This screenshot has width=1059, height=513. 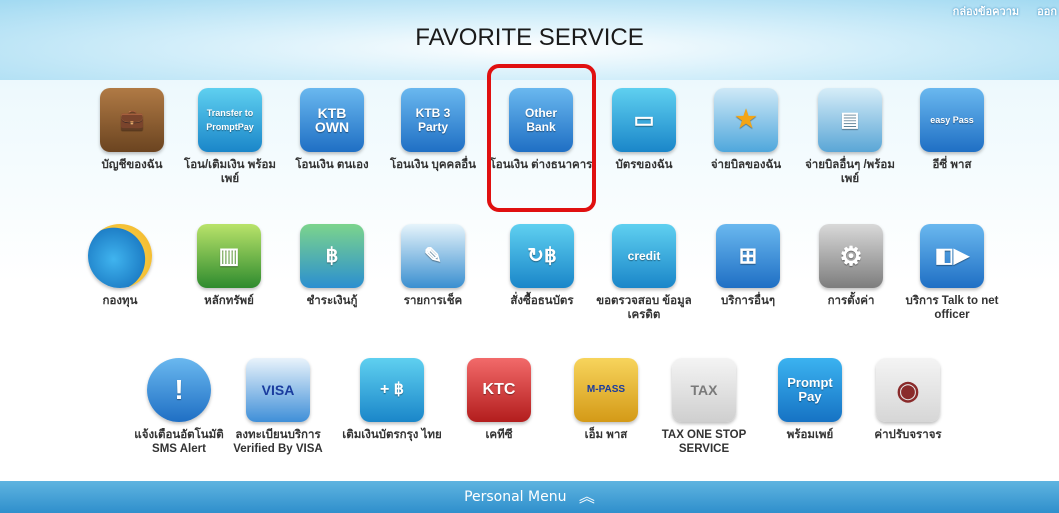 What do you see at coordinates (120, 301) in the screenshot?
I see `tile-label: กองทุน` at bounding box center [120, 301].